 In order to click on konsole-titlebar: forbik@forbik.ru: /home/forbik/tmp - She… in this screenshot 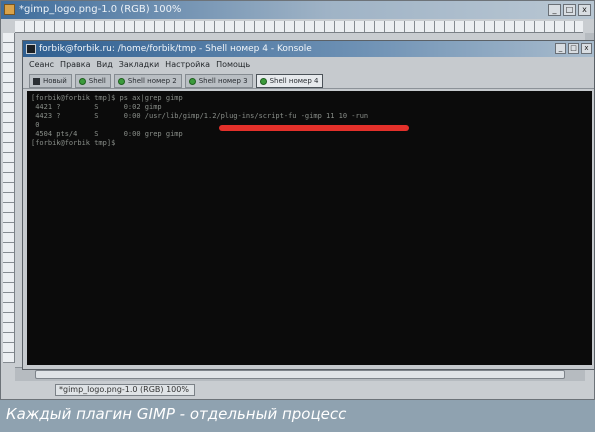, I will do `click(308, 49)`.